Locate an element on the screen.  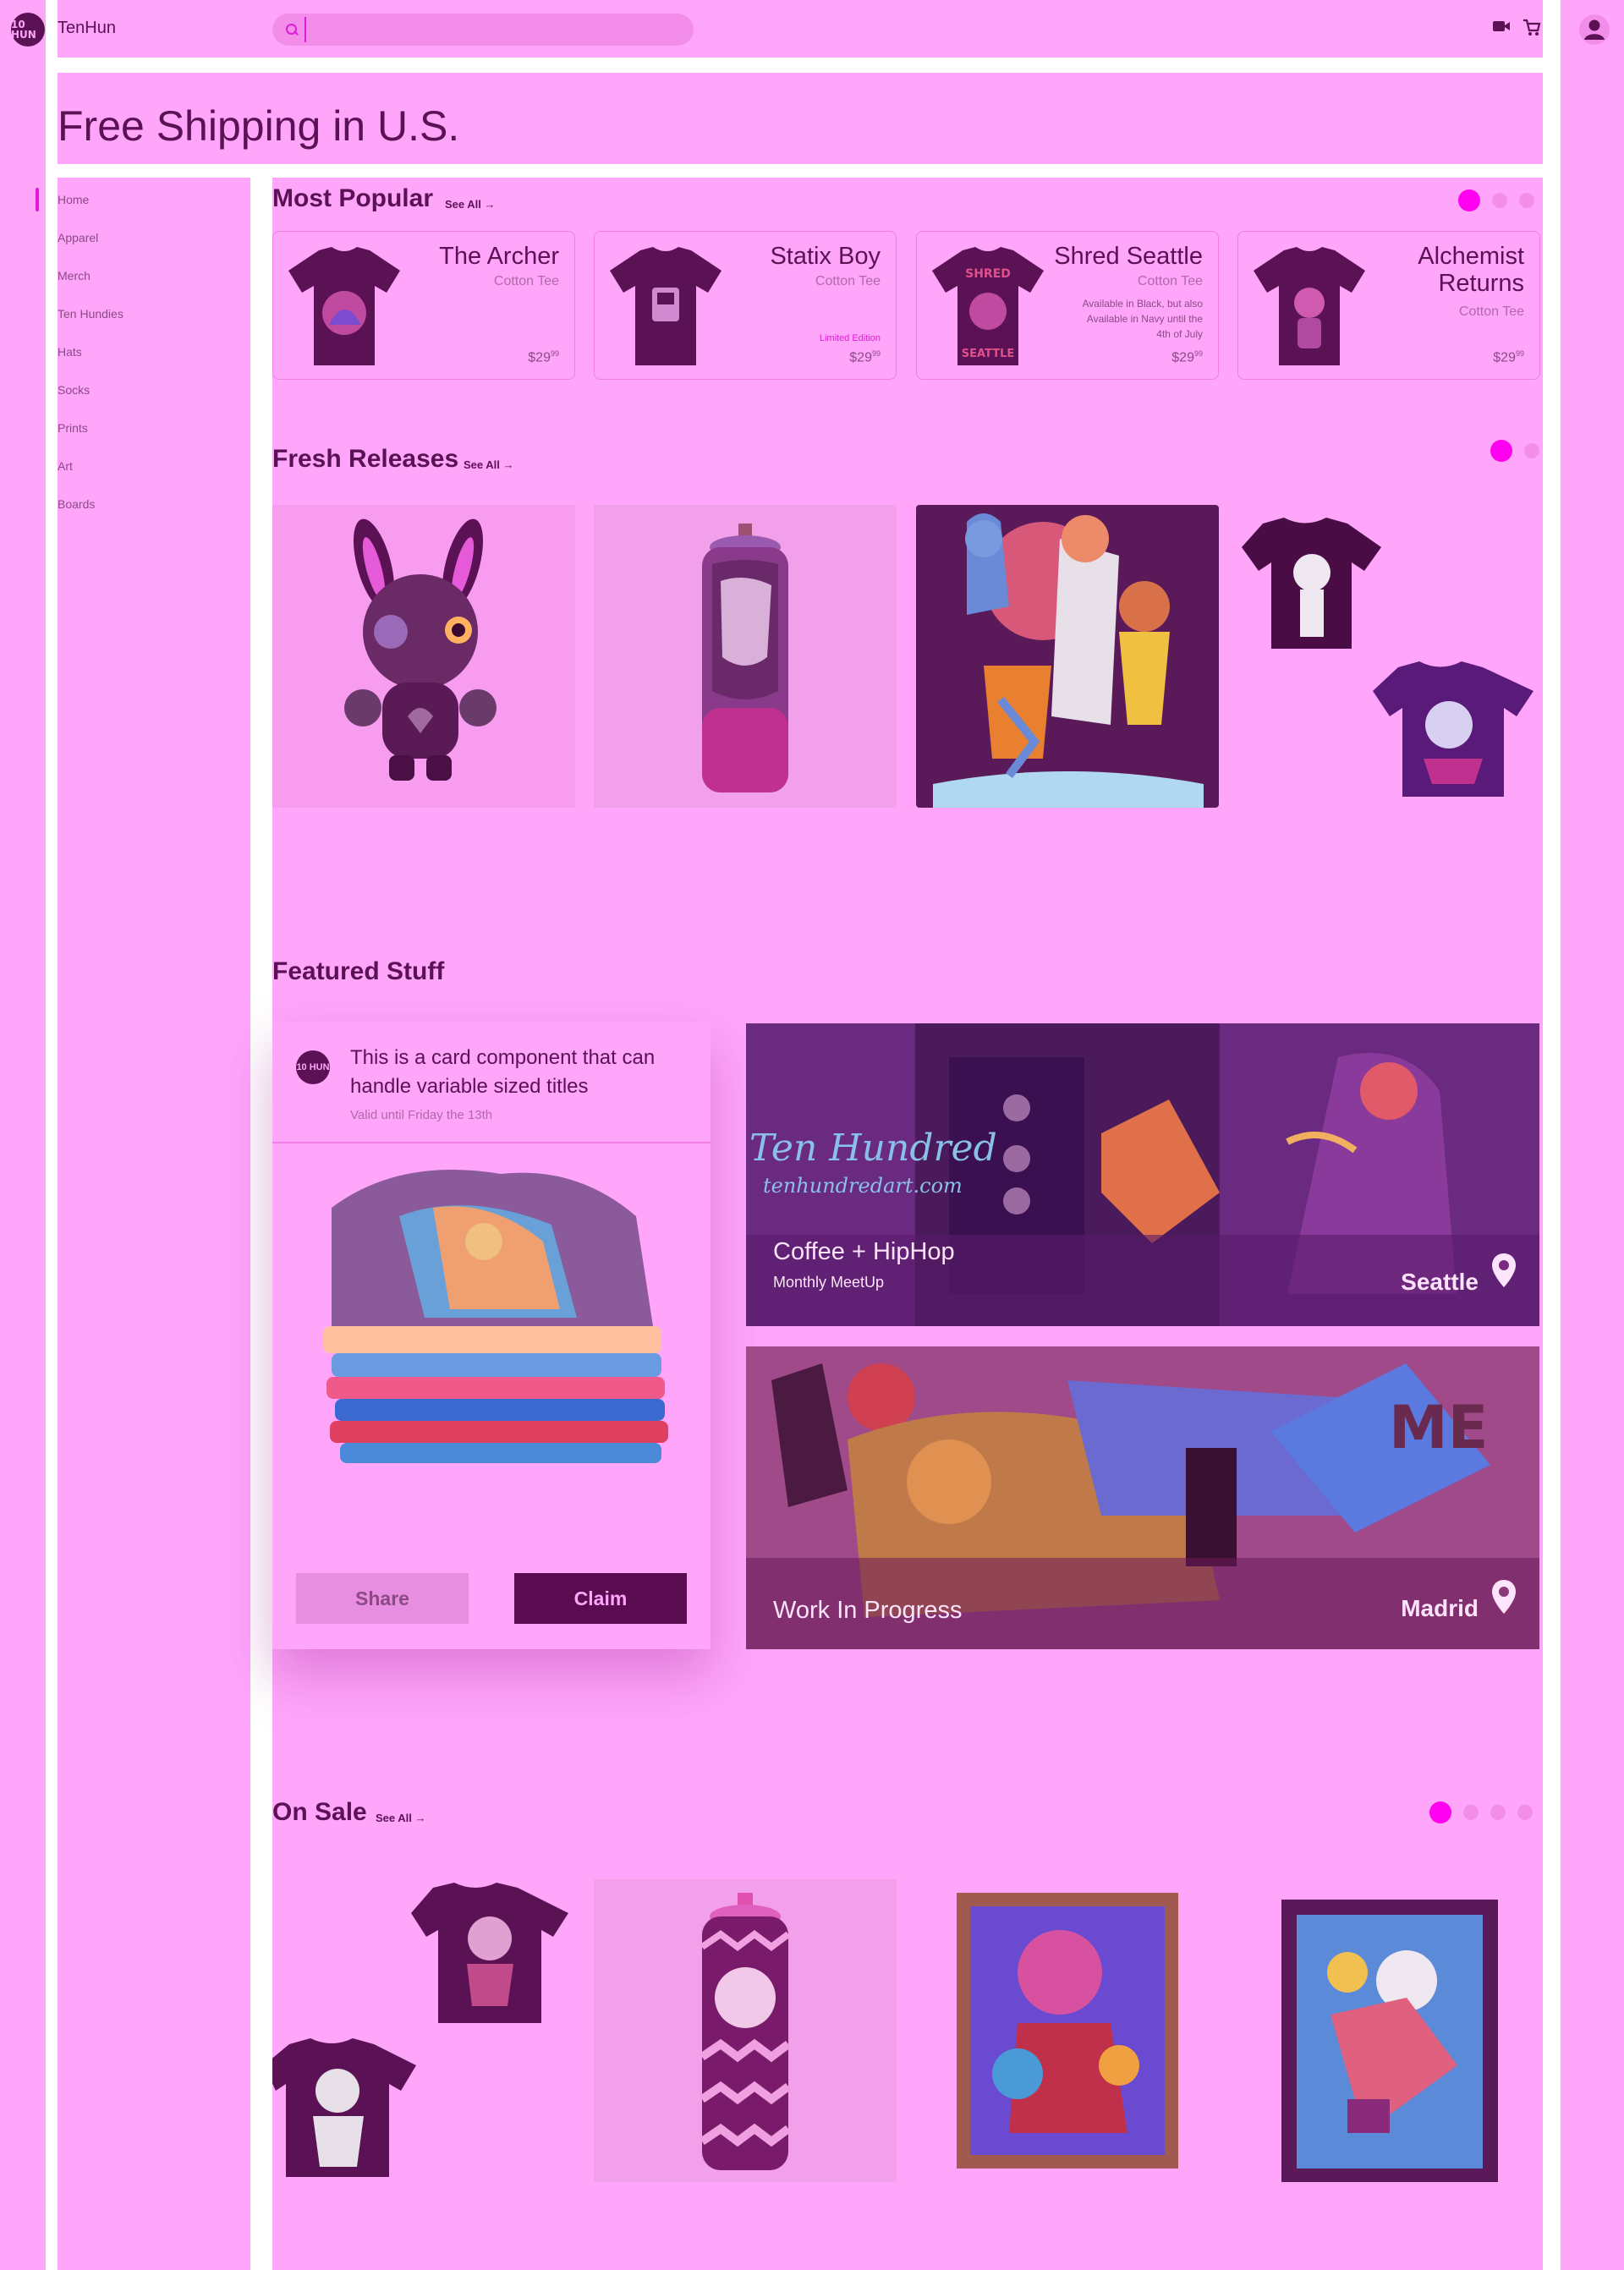
sidebar-item-hats: Hats is located at coordinates (154, 349).